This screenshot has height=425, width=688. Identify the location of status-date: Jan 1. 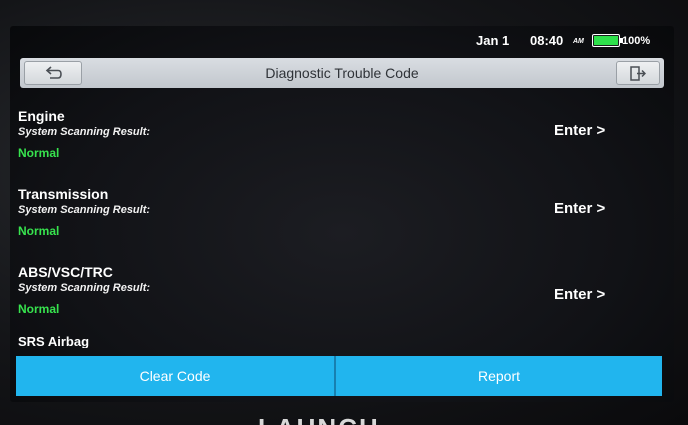
(493, 40).